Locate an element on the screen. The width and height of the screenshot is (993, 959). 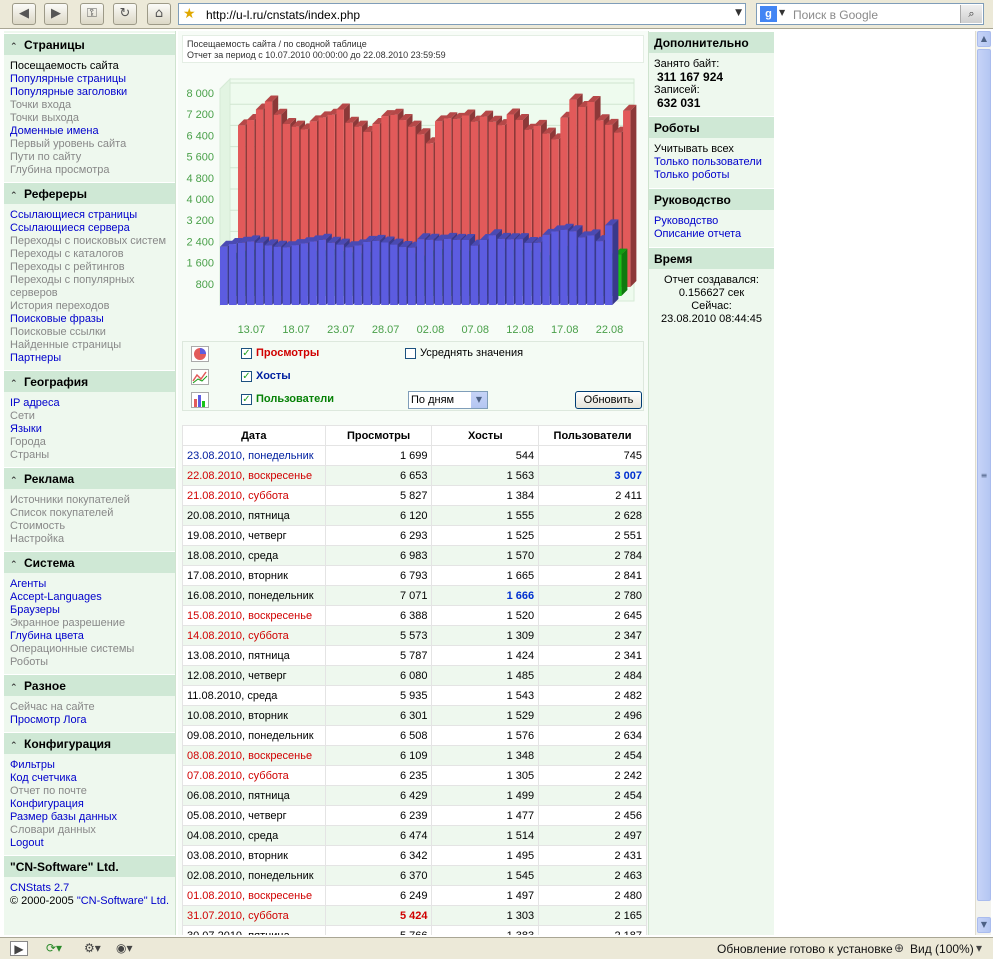
nav-item: IP адреса is located at coordinates (92, 403).